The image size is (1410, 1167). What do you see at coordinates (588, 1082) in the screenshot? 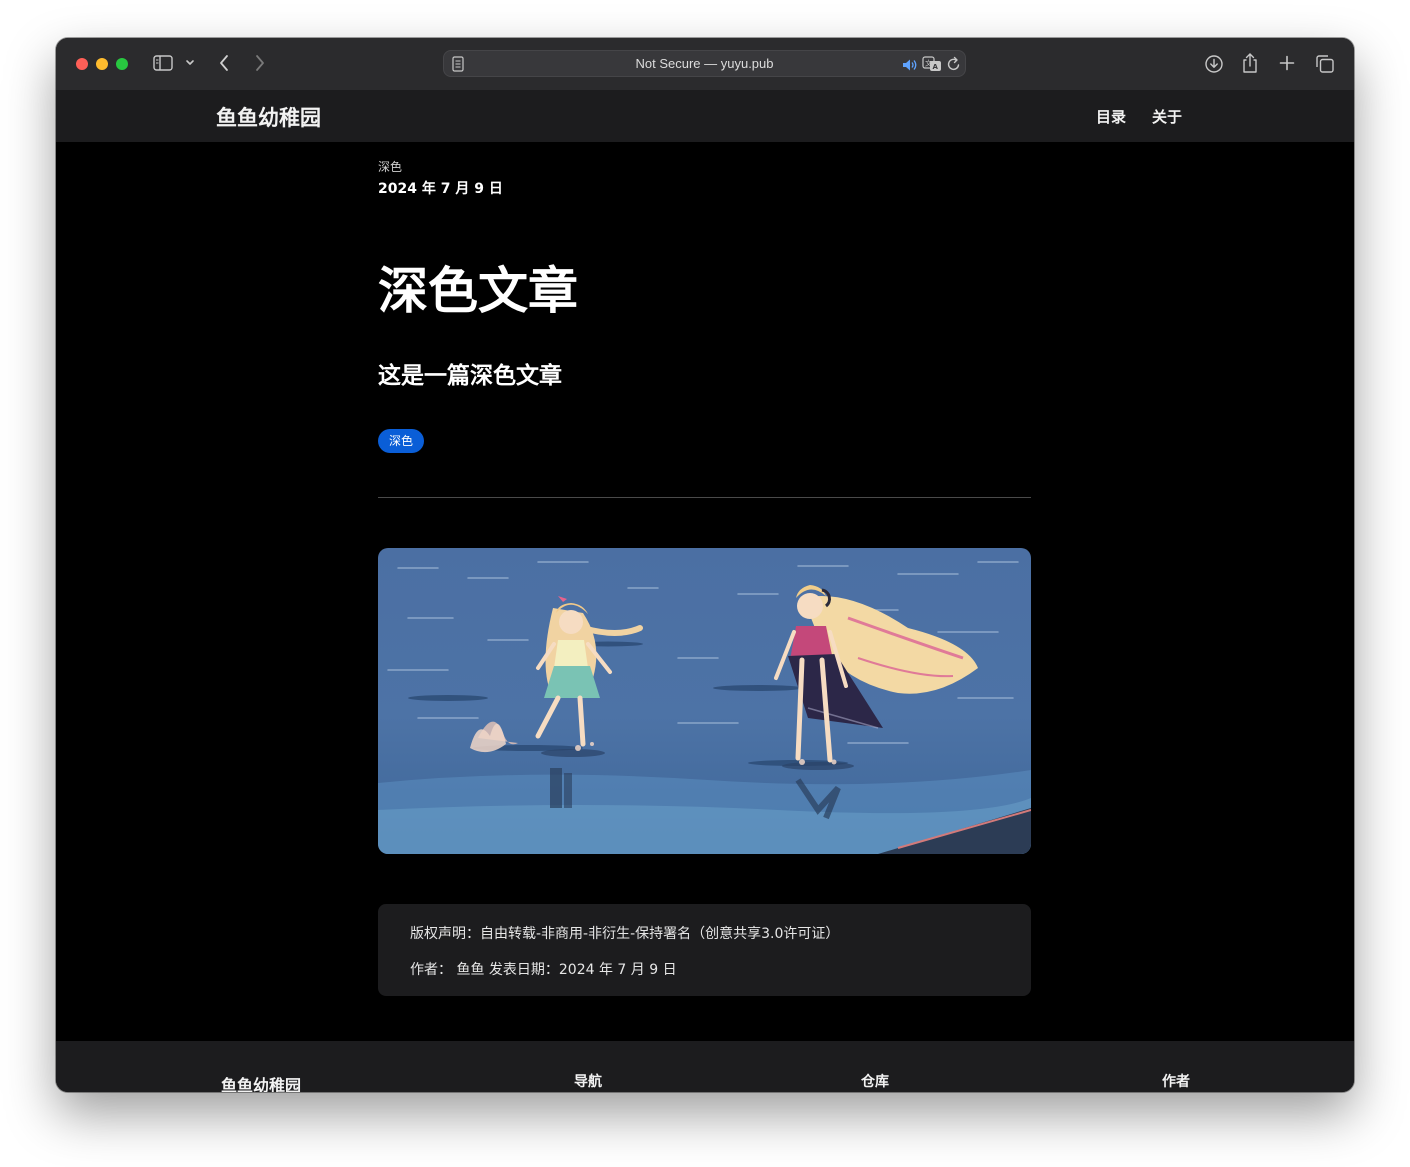
I see `footer-nav-heading: 导航` at bounding box center [588, 1082].